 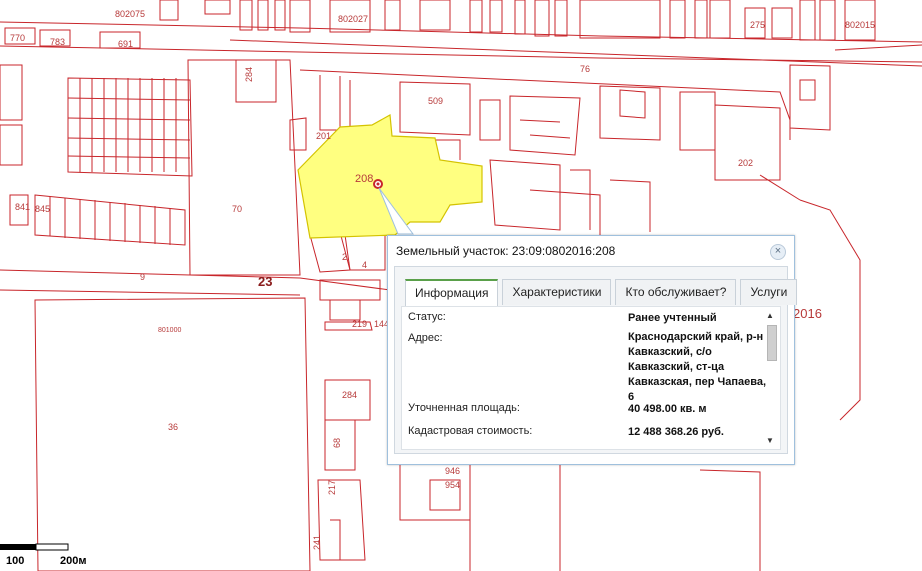 I want to click on svg-text: 70, so click(x=237, y=209).